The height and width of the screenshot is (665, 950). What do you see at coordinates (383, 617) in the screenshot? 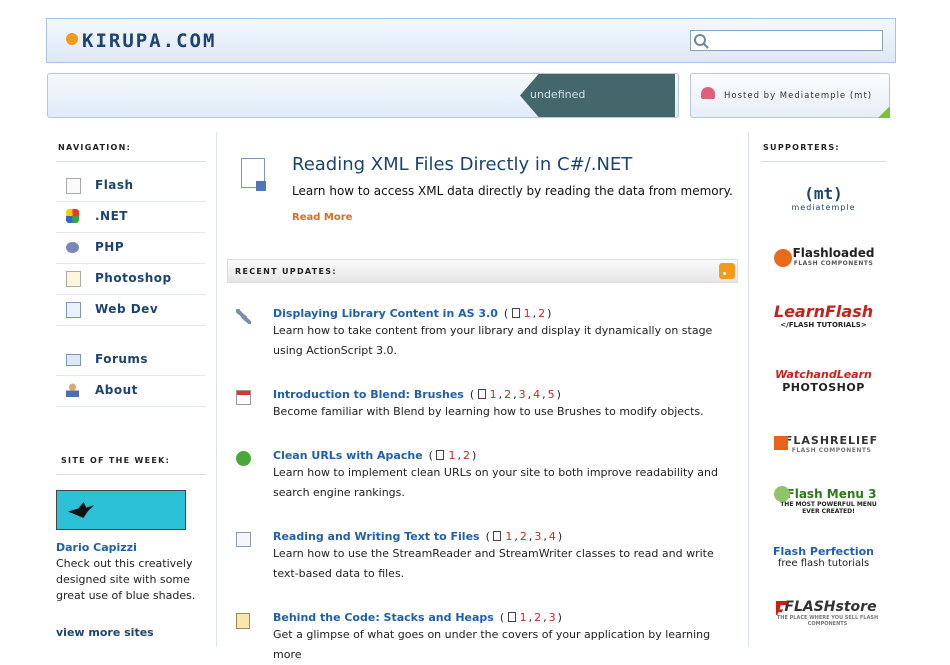
I see `update-title-link: Behind the Code: Stacks and Heaps` at bounding box center [383, 617].